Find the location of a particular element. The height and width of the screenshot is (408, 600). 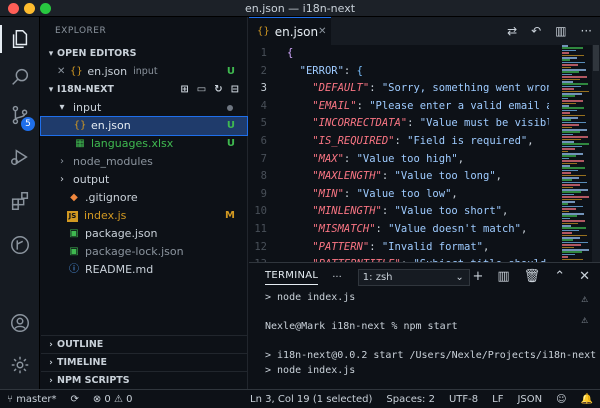

modified-status: M is located at coordinates (230, 215).